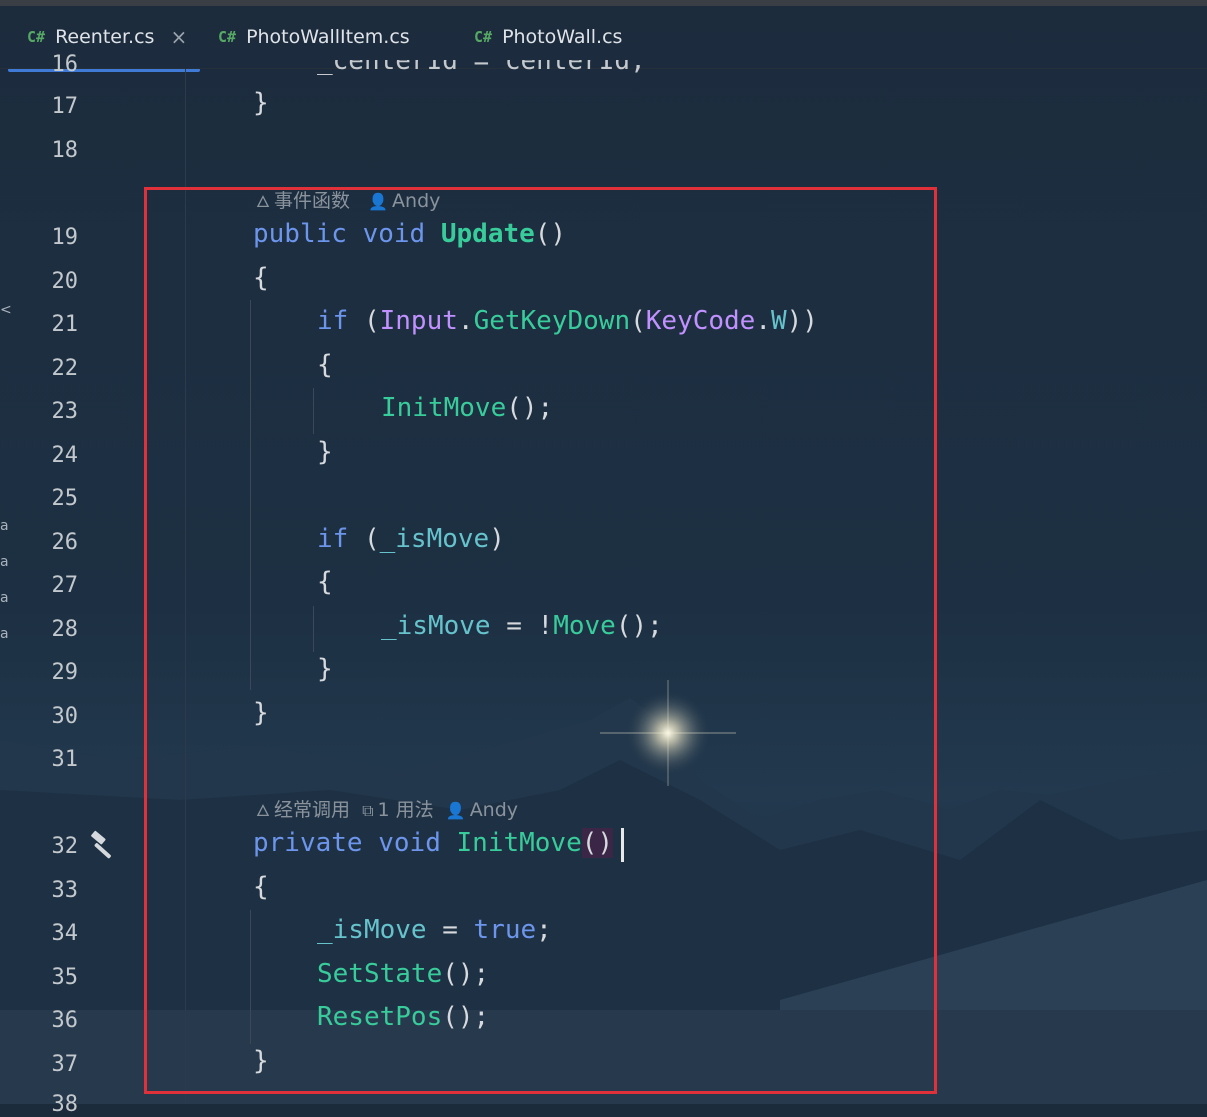 The width and height of the screenshot is (1207, 1117). Describe the element at coordinates (65, 890) in the screenshot. I see `line-number: 33` at that location.